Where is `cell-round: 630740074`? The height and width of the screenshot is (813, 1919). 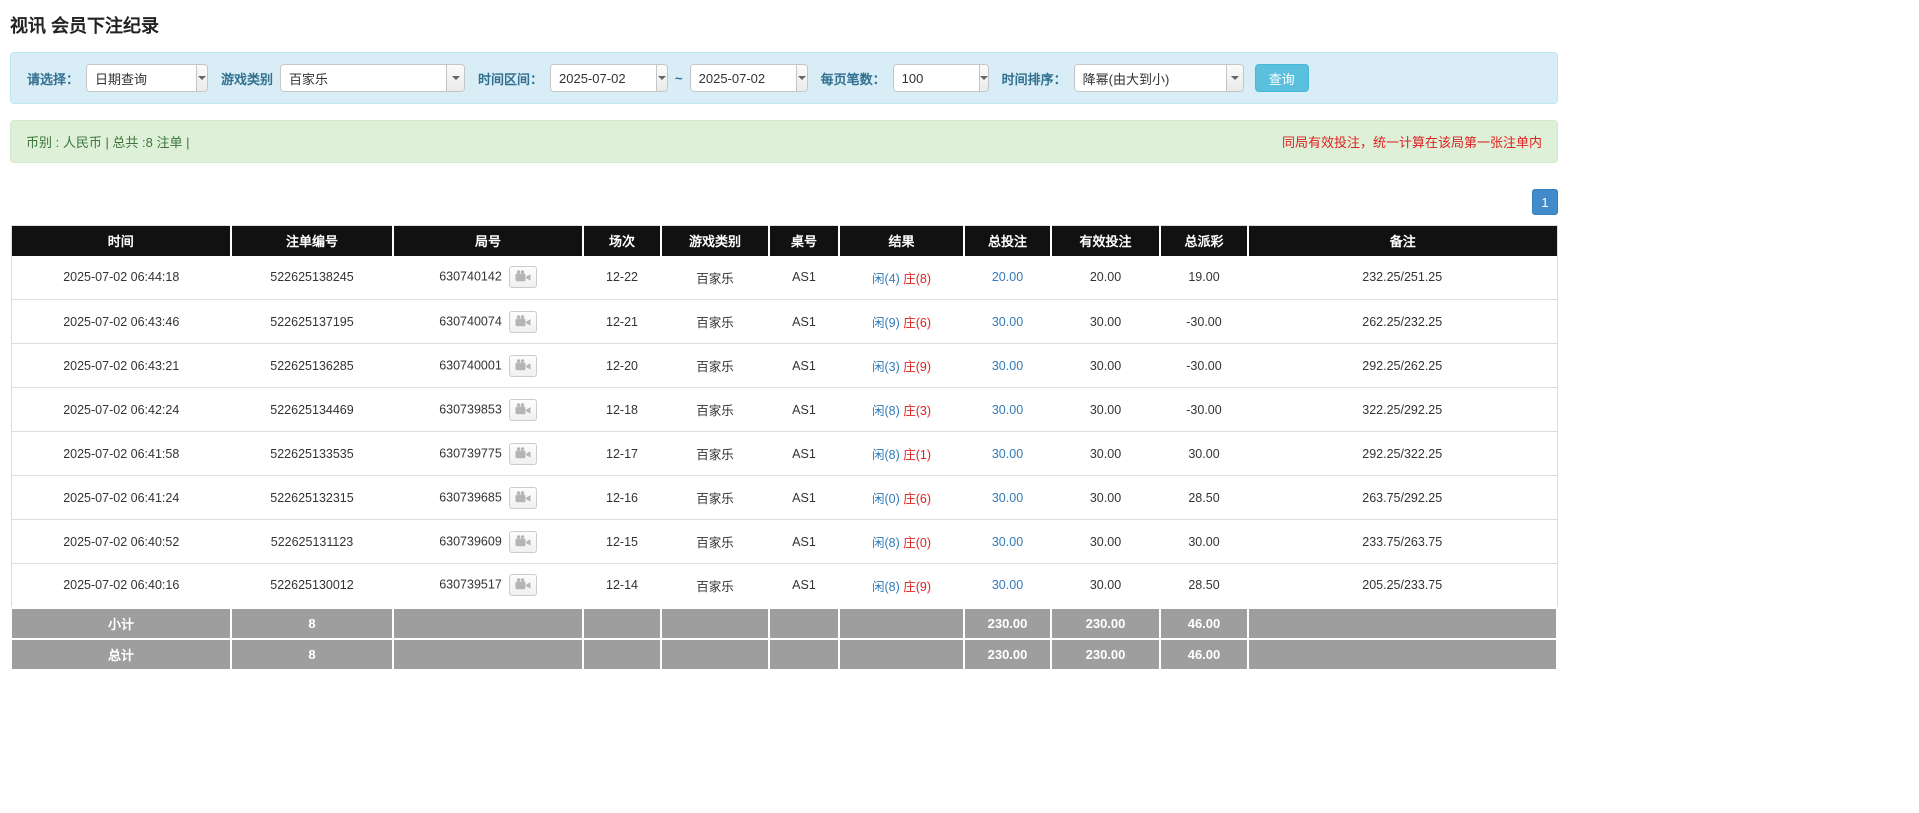
cell-round: 630740074 is located at coordinates (488, 321).